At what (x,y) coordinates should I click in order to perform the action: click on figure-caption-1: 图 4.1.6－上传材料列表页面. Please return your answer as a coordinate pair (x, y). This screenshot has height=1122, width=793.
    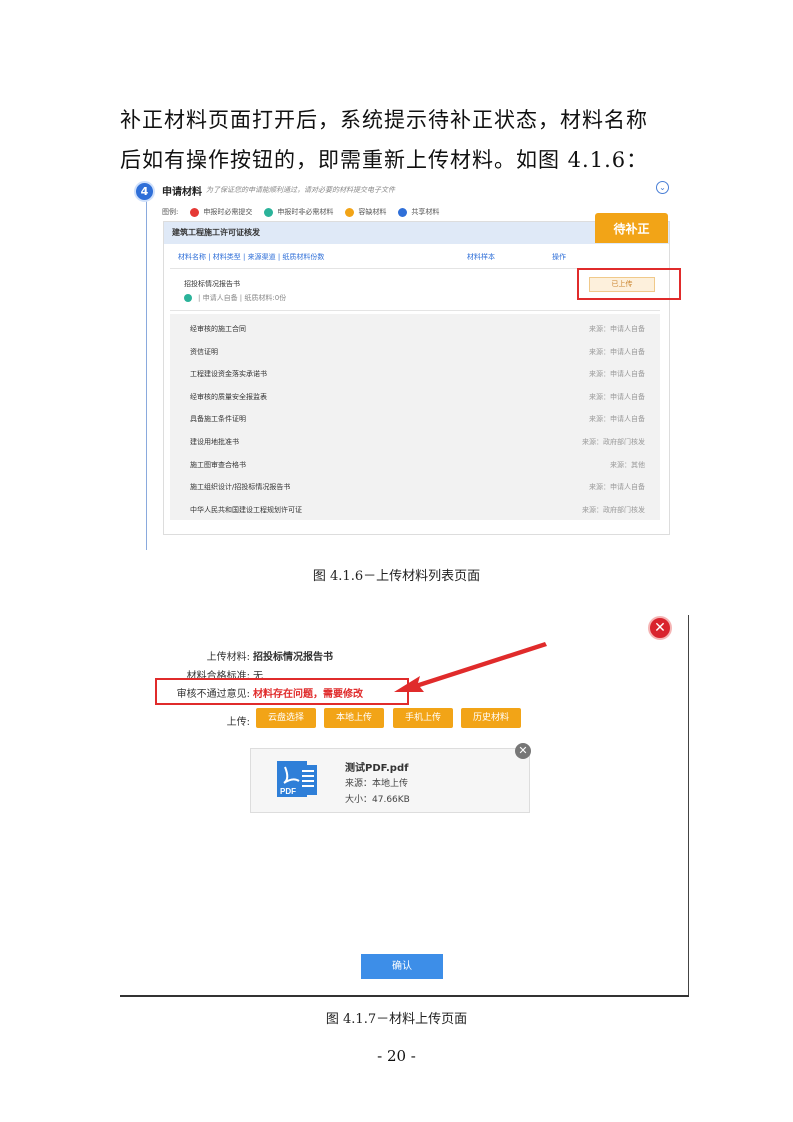
    Looking at the image, I should click on (396, 576).